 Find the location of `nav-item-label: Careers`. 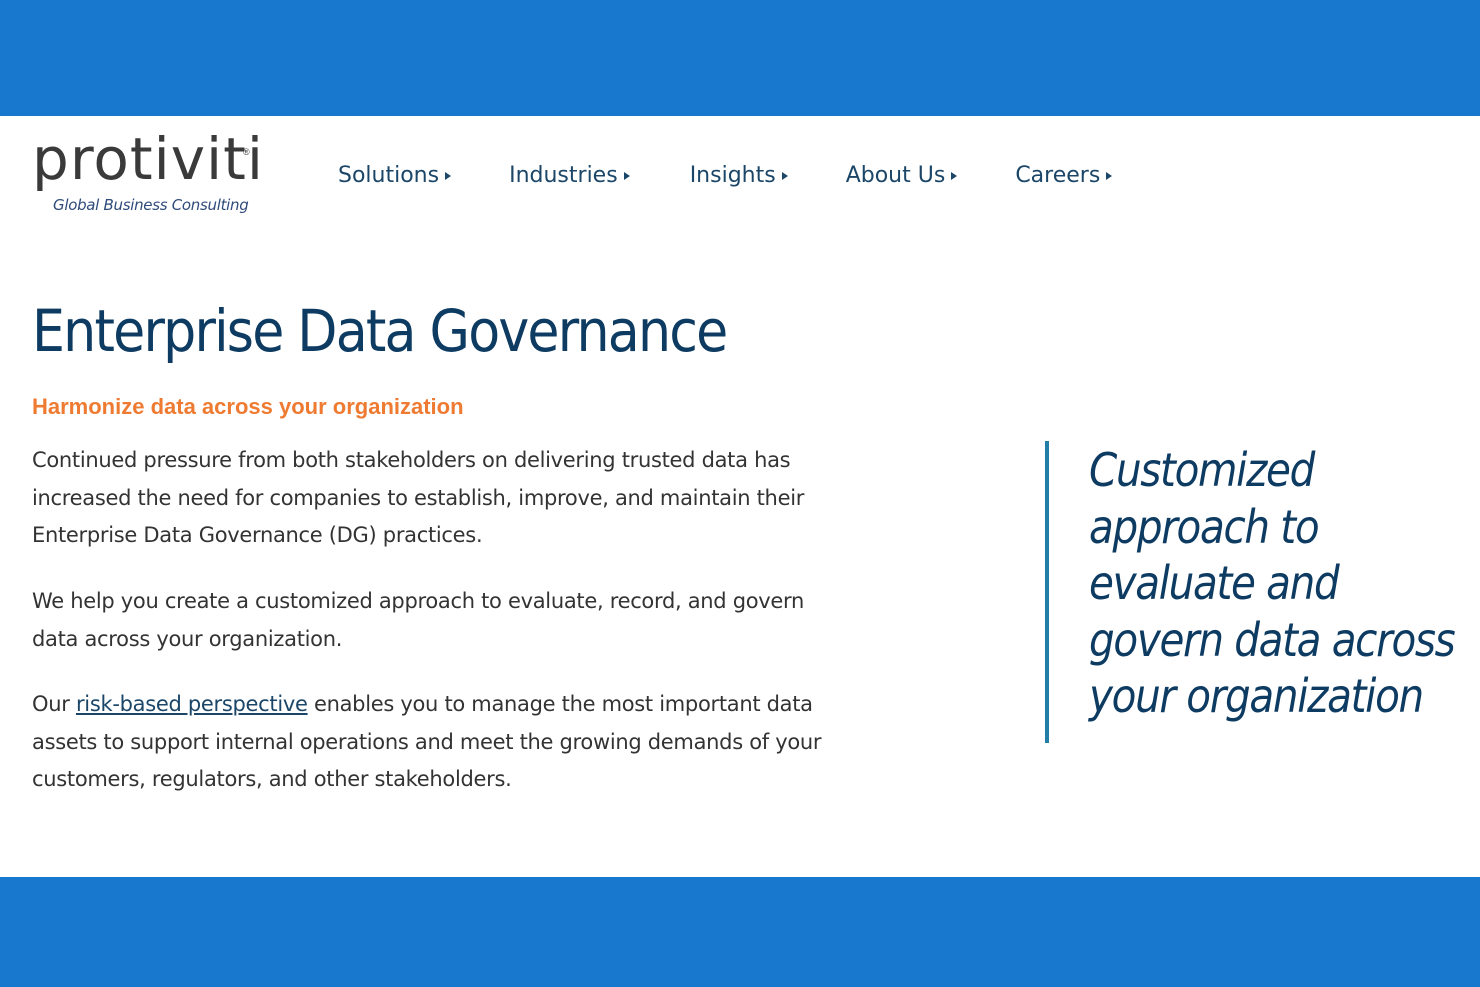

nav-item-label: Careers is located at coordinates (1058, 175).